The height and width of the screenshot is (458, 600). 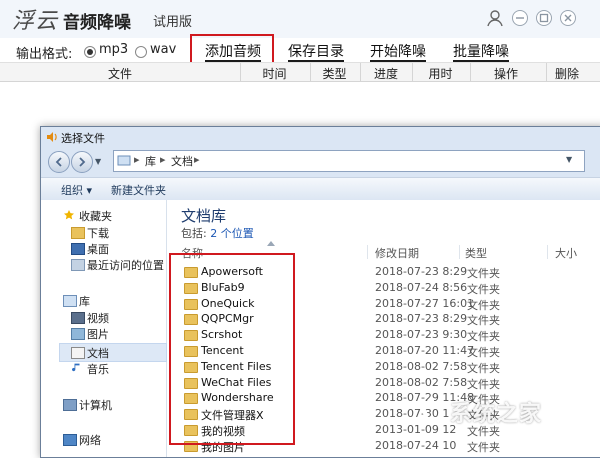 What do you see at coordinates (78, 265) in the screenshot?
I see `recent-places-icon` at bounding box center [78, 265].